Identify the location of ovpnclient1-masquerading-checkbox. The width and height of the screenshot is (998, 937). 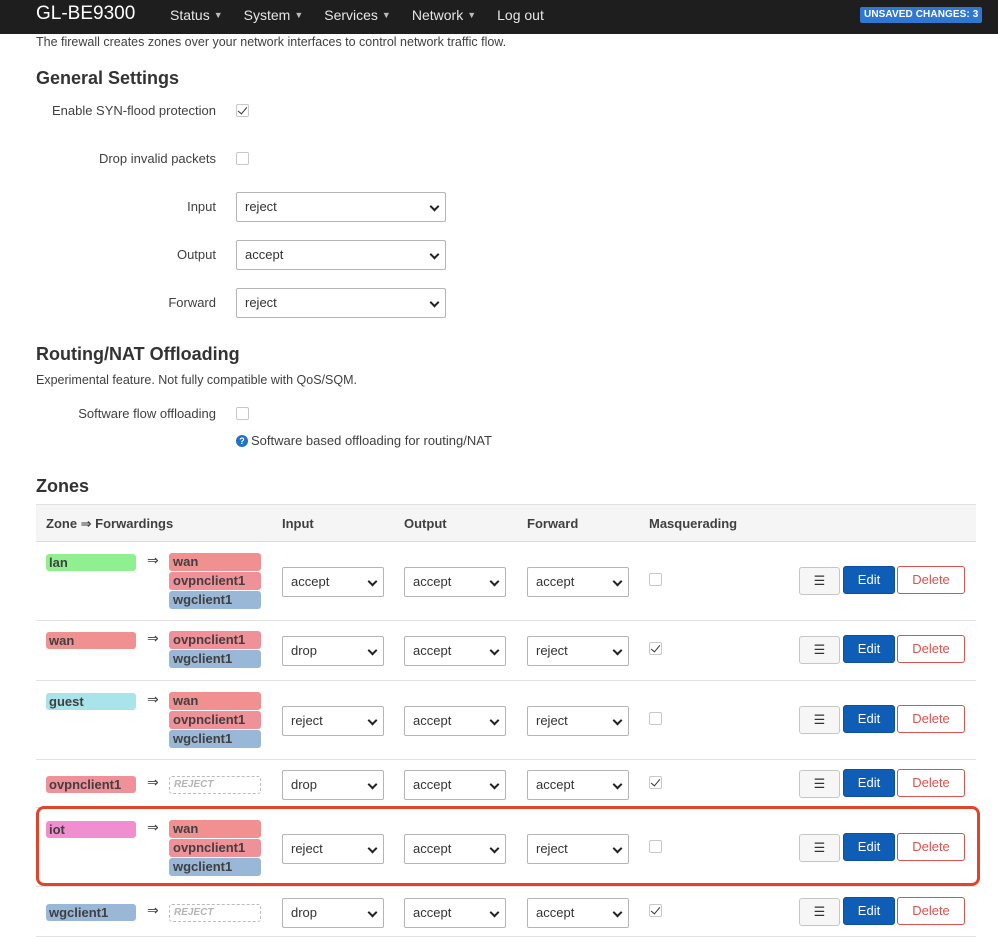
(655, 782).